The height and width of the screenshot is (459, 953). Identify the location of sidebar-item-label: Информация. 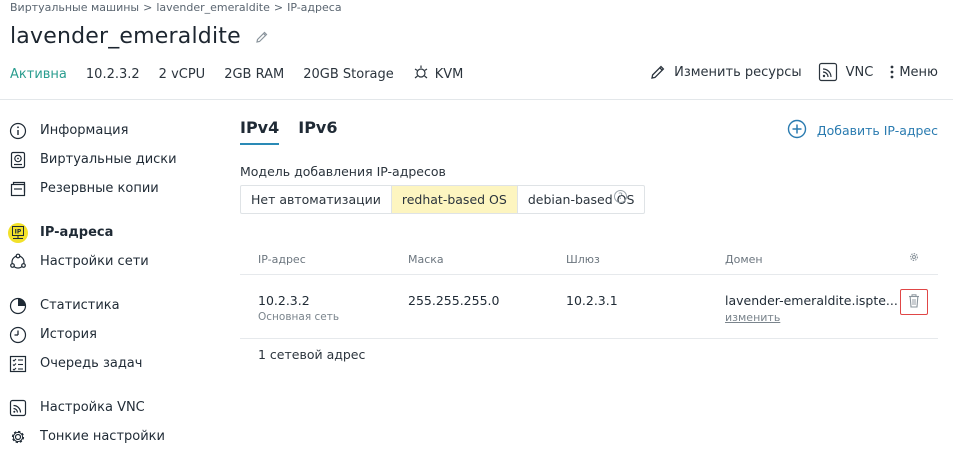
(84, 130).